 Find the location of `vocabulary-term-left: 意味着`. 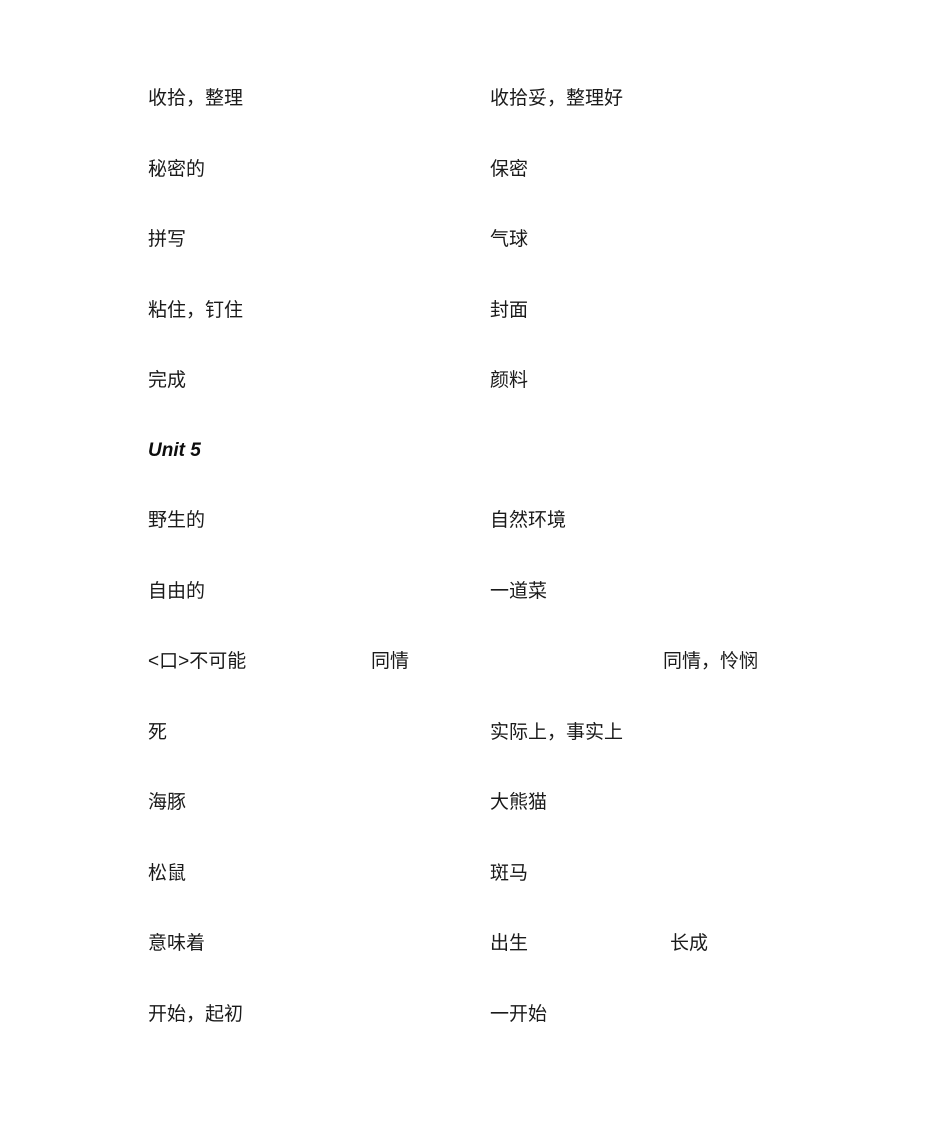

vocabulary-term-left: 意味着 is located at coordinates (177, 943).